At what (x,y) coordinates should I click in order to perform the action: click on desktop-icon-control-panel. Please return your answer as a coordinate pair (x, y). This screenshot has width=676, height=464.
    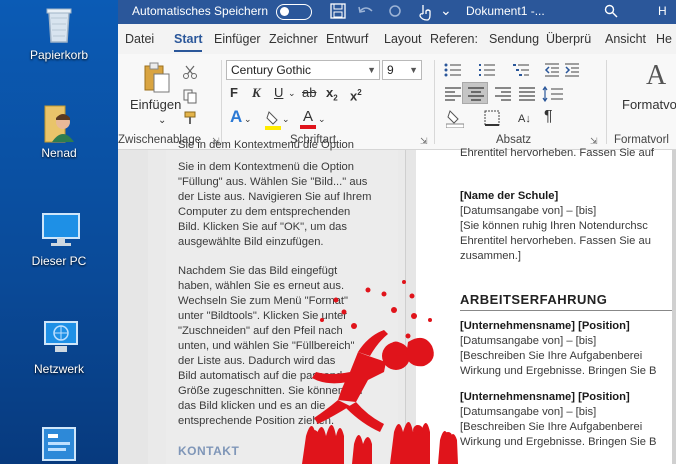
    Looking at the image, I should click on (59, 445).